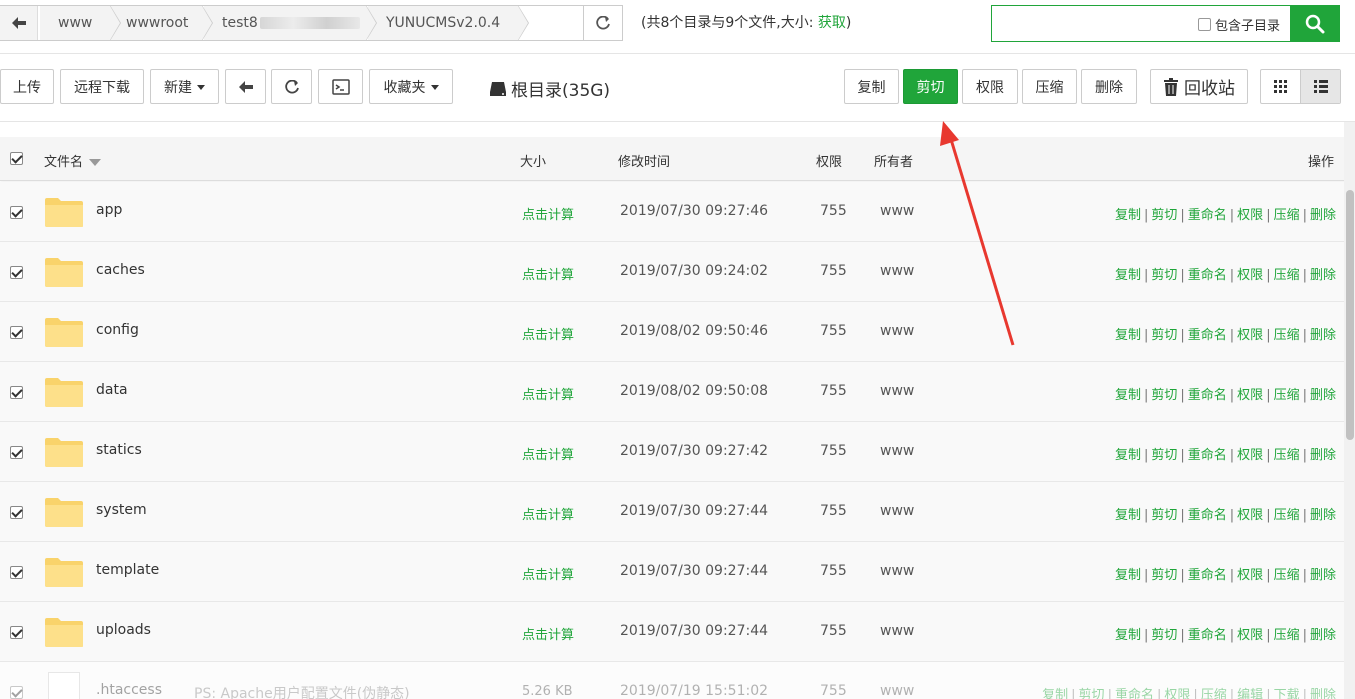  I want to click on file-name: data, so click(112, 390).